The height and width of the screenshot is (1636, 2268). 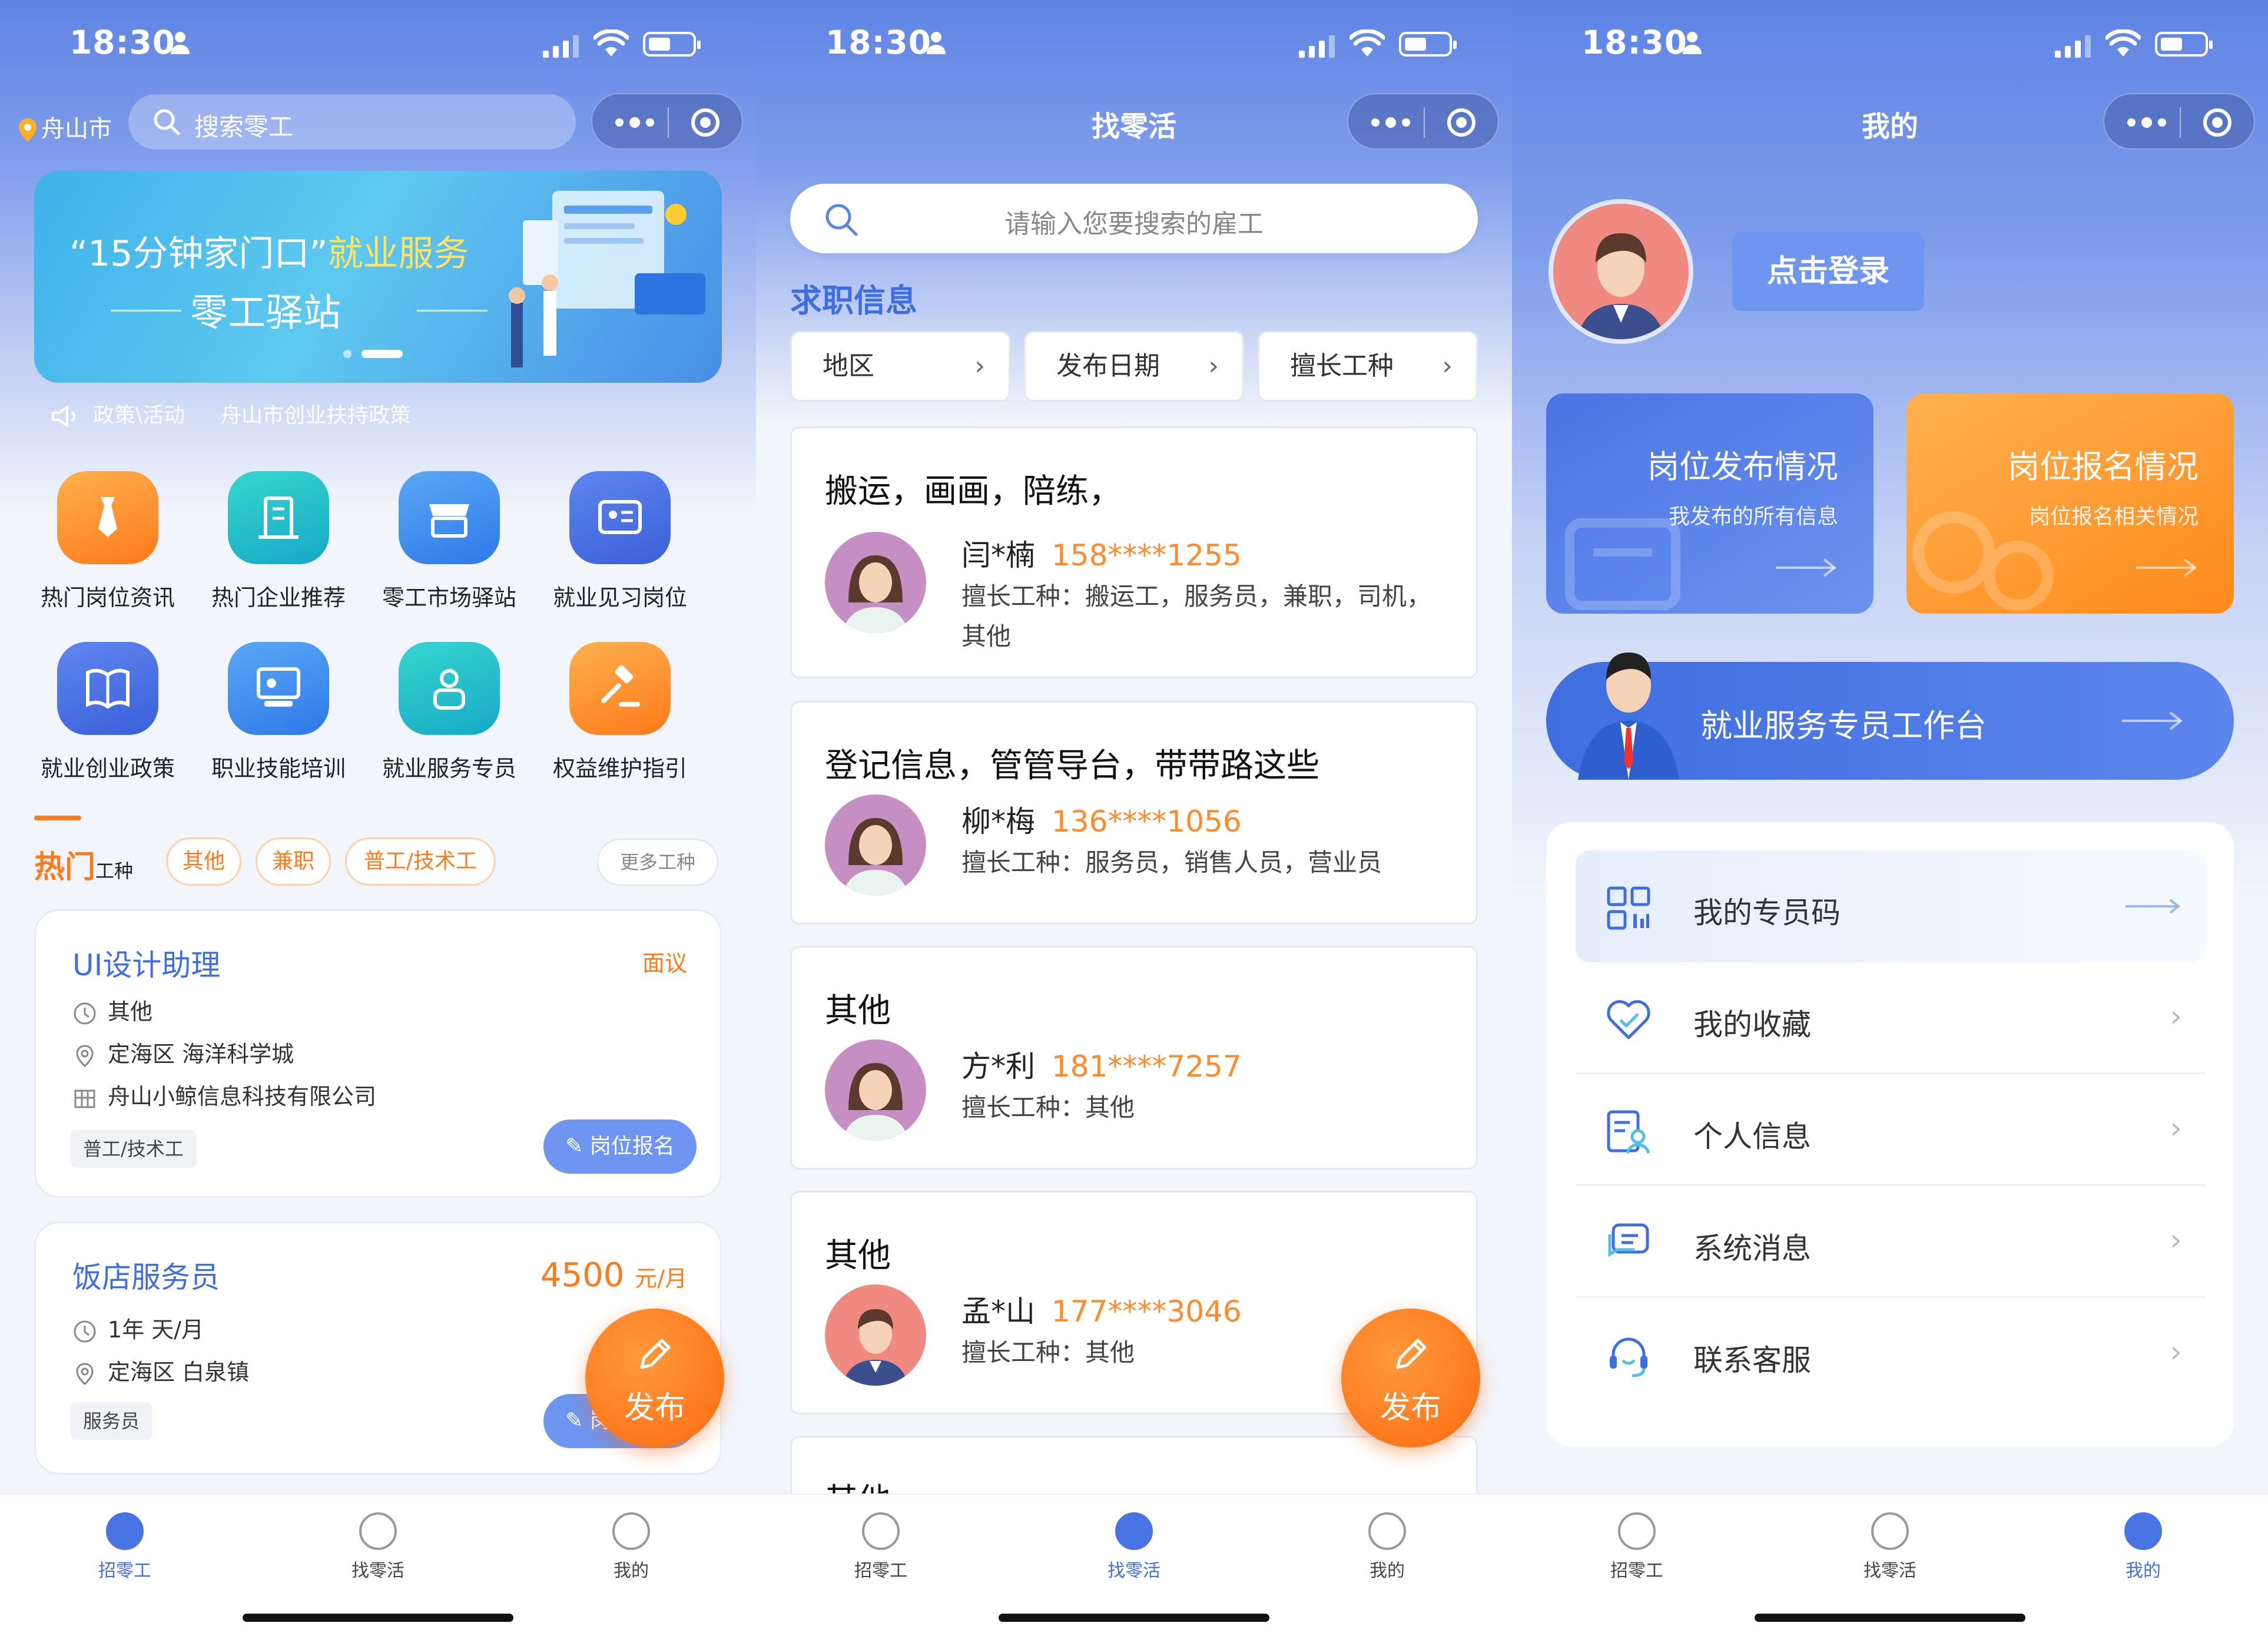 What do you see at coordinates (1621, 271) in the screenshot?
I see `avatar` at bounding box center [1621, 271].